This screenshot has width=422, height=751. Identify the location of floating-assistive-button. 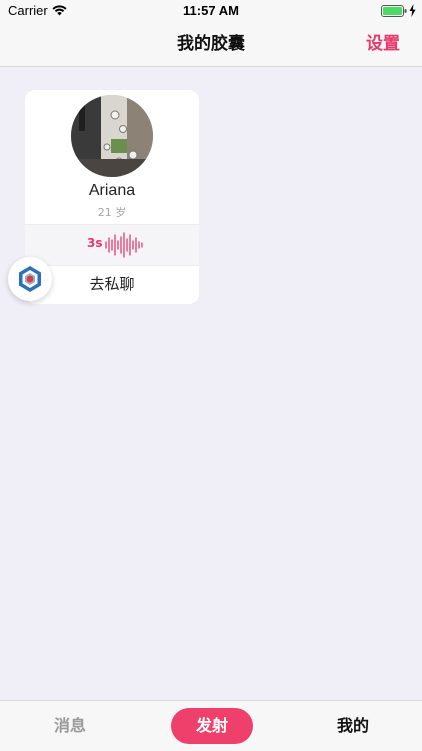
(30, 279).